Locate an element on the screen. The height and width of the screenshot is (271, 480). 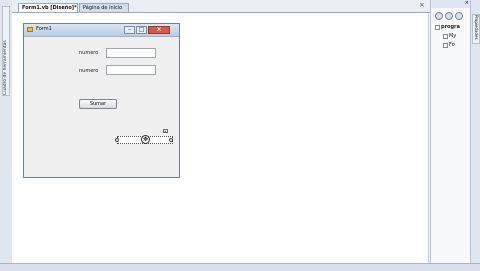
tree-item-project: progra is located at coordinates (450, 27).